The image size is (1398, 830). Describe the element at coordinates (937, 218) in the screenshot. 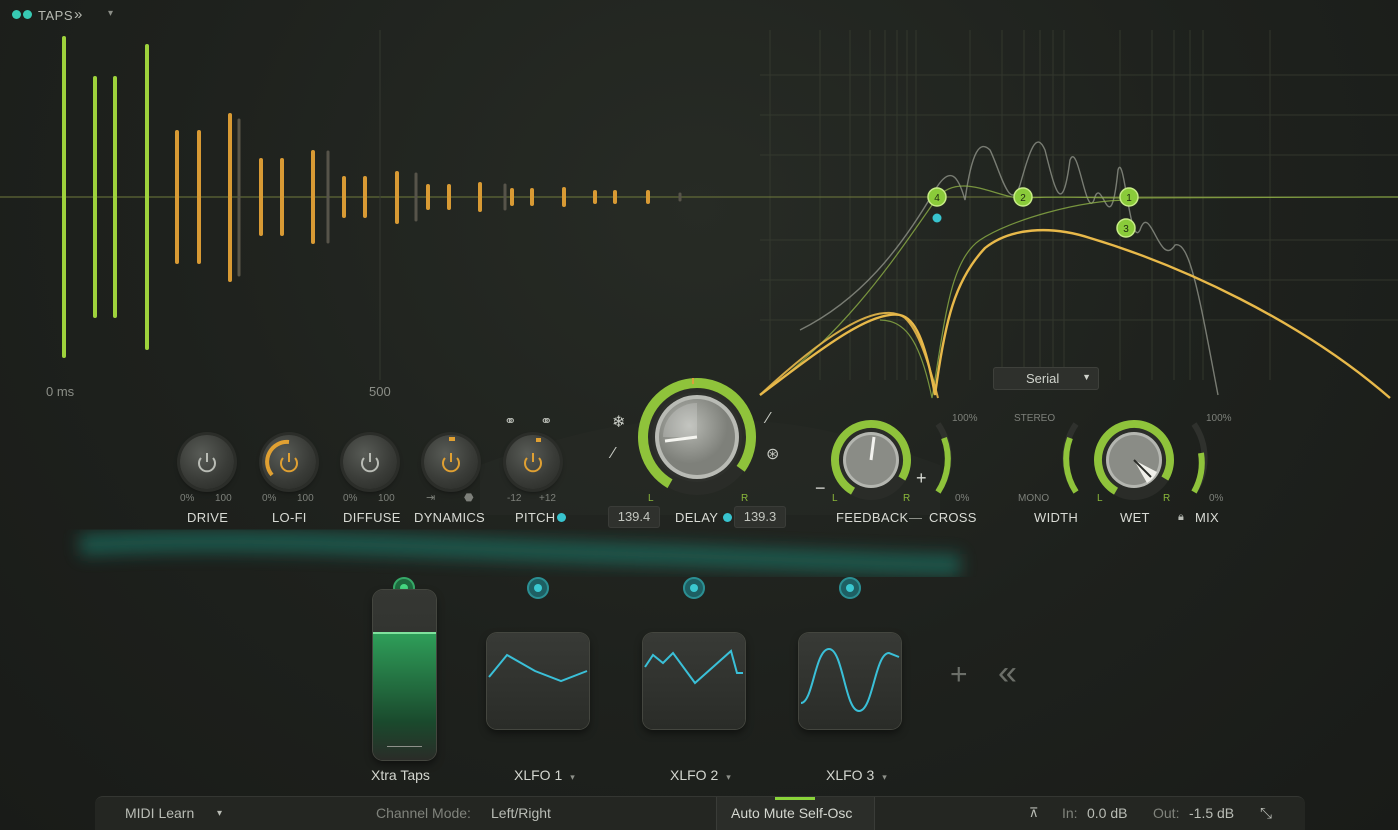

I see `filter-node-mod-dot` at that location.